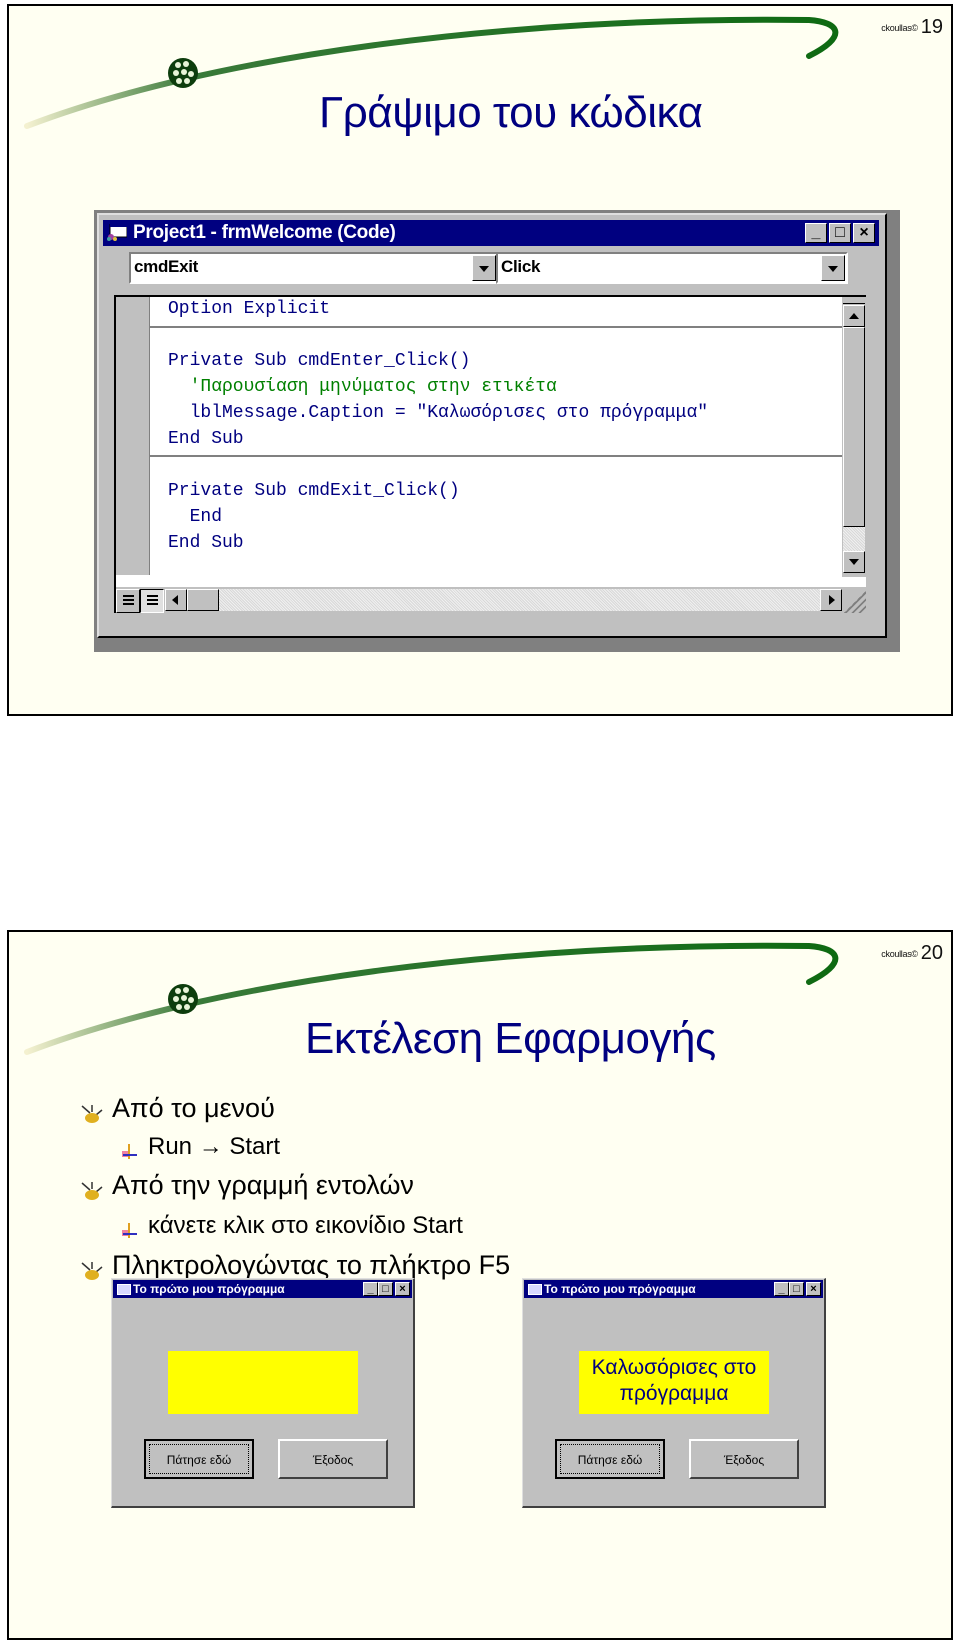  What do you see at coordinates (854, 562) in the screenshot?
I see `scroll-down-arrow-icon` at bounding box center [854, 562].